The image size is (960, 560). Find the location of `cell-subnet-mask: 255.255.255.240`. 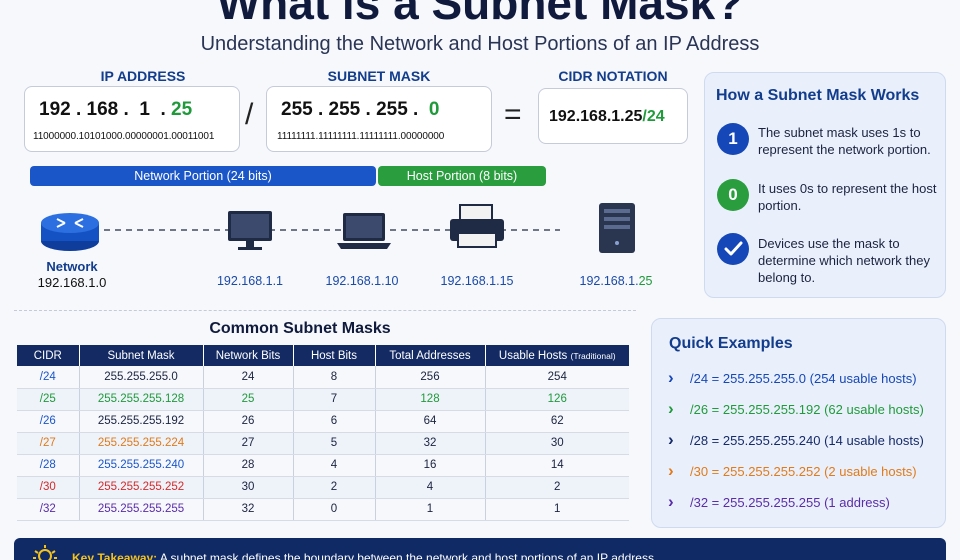

cell-subnet-mask: 255.255.255.240 is located at coordinates (141, 465).